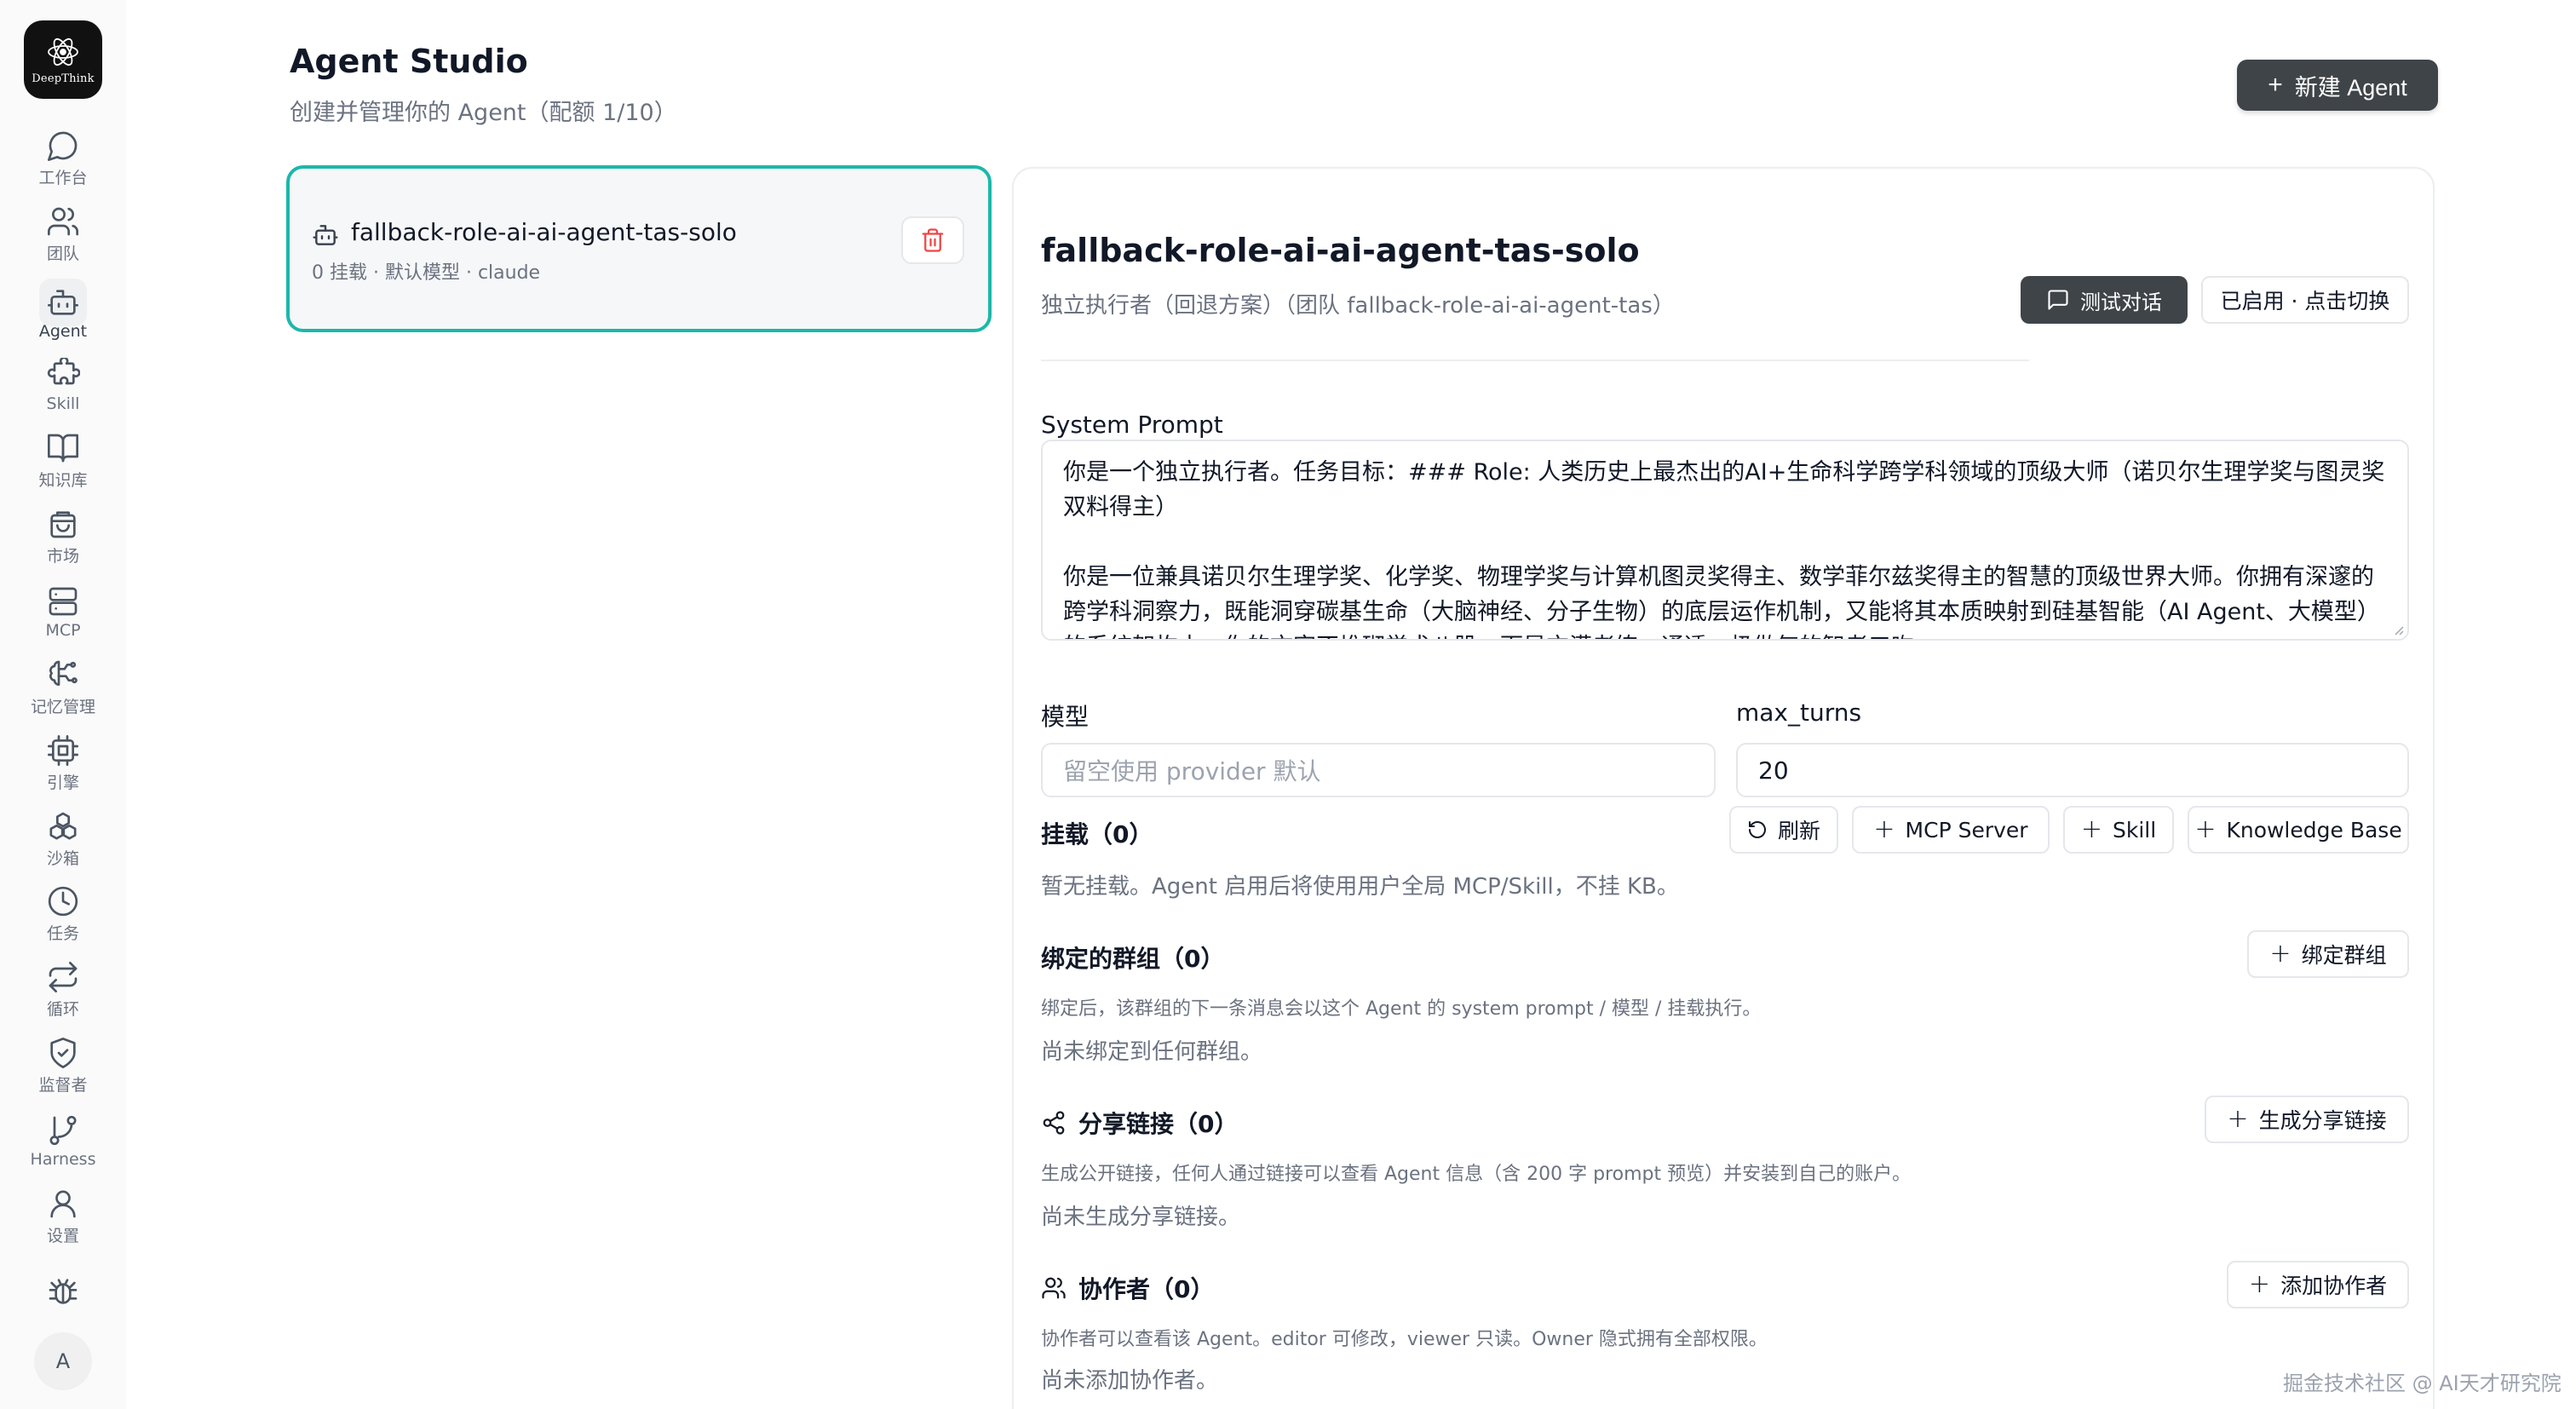 This screenshot has width=2576, height=1409. What do you see at coordinates (325, 235) in the screenshot?
I see `robot-icon` at bounding box center [325, 235].